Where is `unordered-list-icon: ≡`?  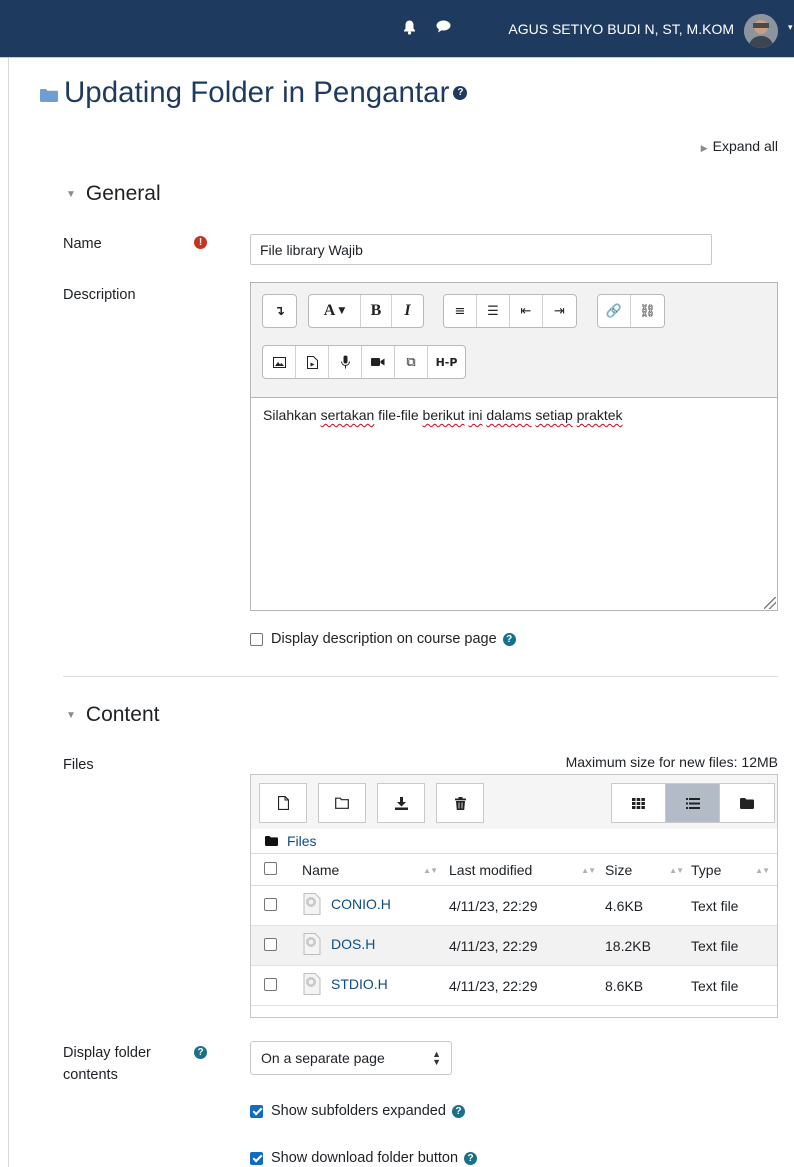 unordered-list-icon: ≡ is located at coordinates (460, 311).